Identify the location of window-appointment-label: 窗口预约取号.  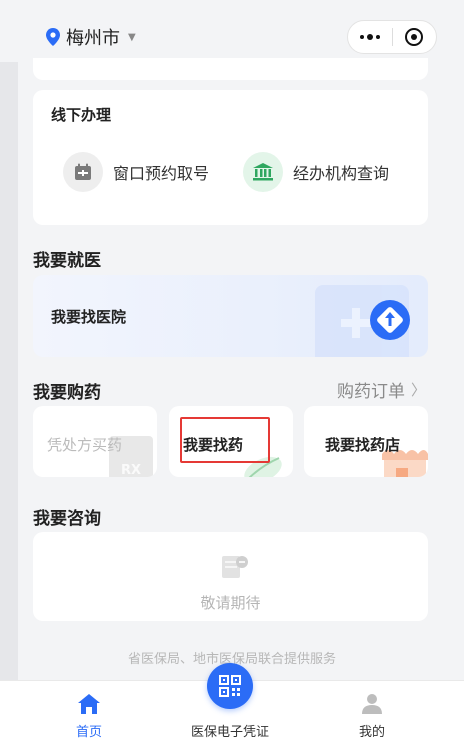
(161, 173).